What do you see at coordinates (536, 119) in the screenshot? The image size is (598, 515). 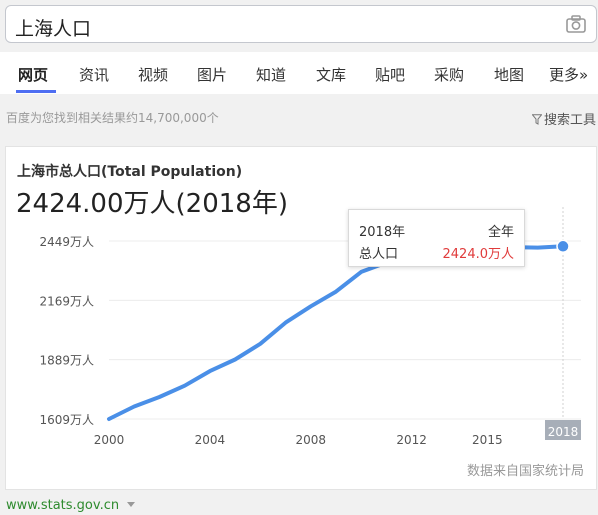 I see `filter-icon` at bounding box center [536, 119].